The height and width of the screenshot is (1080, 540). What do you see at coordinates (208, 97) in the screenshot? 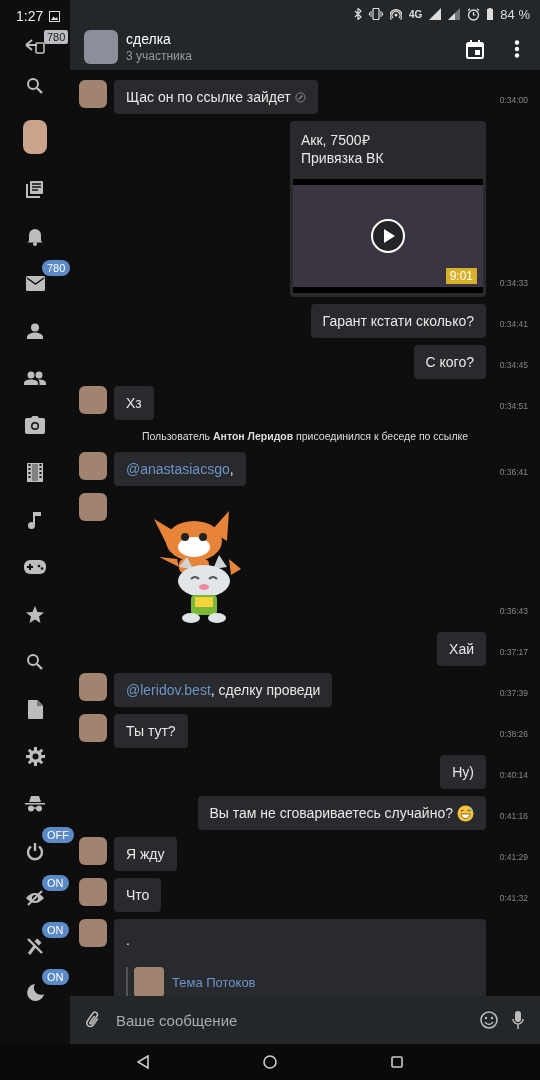
I see `message-text: Щас он по ссылке зайдет` at bounding box center [208, 97].